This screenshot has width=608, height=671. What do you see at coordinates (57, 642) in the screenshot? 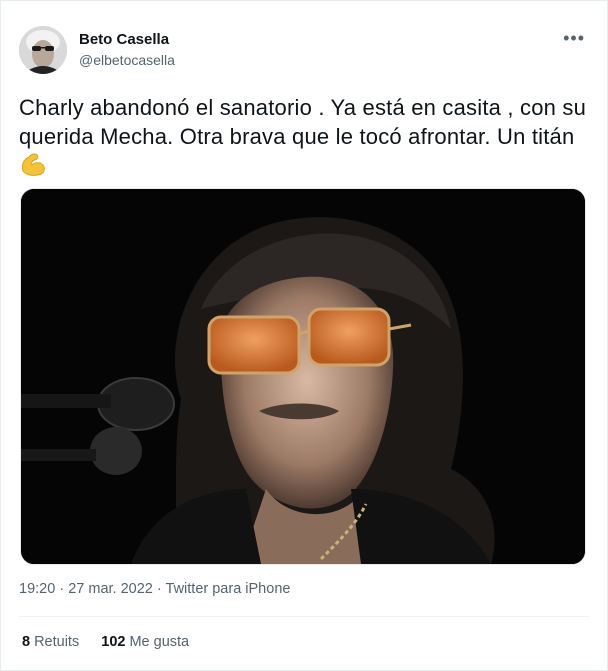
I see `retweets-label: Retuits` at bounding box center [57, 642].